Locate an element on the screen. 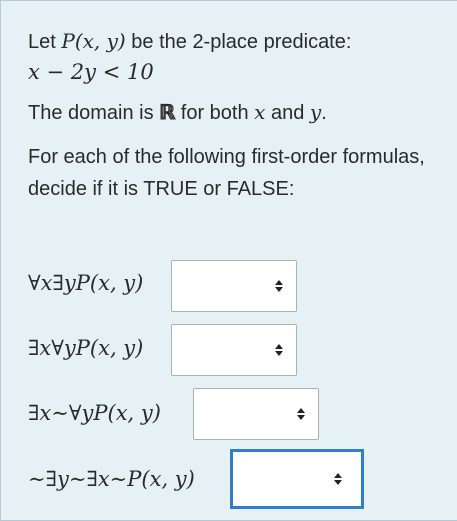  formula-1: ∀x∃yP(x, y) is located at coordinates (86, 283).